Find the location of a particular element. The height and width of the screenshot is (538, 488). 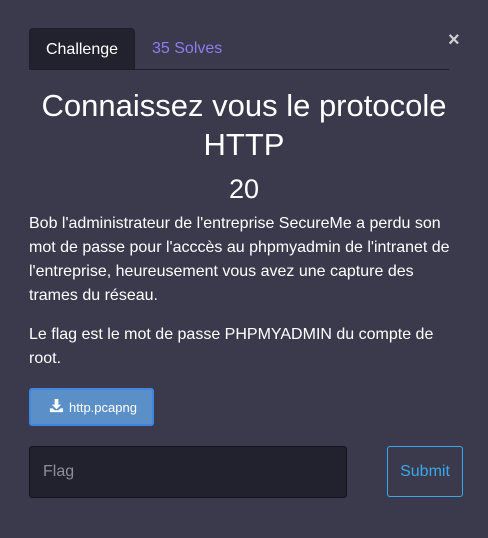

tab-challenge: Challenge is located at coordinates (82, 48).